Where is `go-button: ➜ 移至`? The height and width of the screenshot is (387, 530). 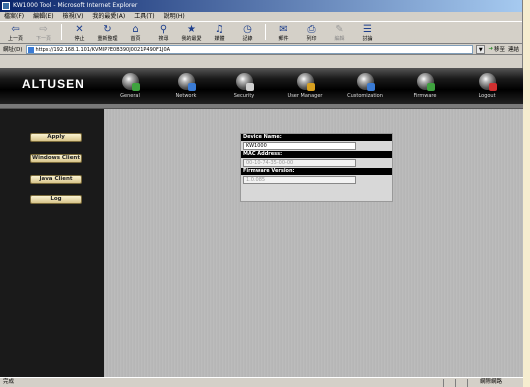 go-button: ➜ 移至 is located at coordinates (496, 49).